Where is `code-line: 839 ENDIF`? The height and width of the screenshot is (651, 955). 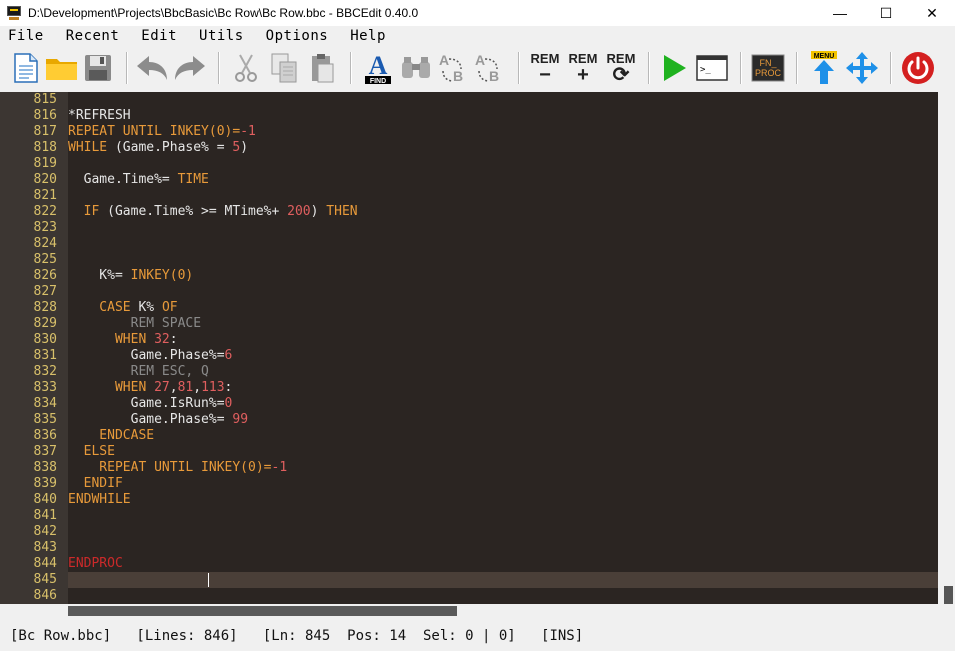 code-line: 839 ENDIF is located at coordinates (469, 484).